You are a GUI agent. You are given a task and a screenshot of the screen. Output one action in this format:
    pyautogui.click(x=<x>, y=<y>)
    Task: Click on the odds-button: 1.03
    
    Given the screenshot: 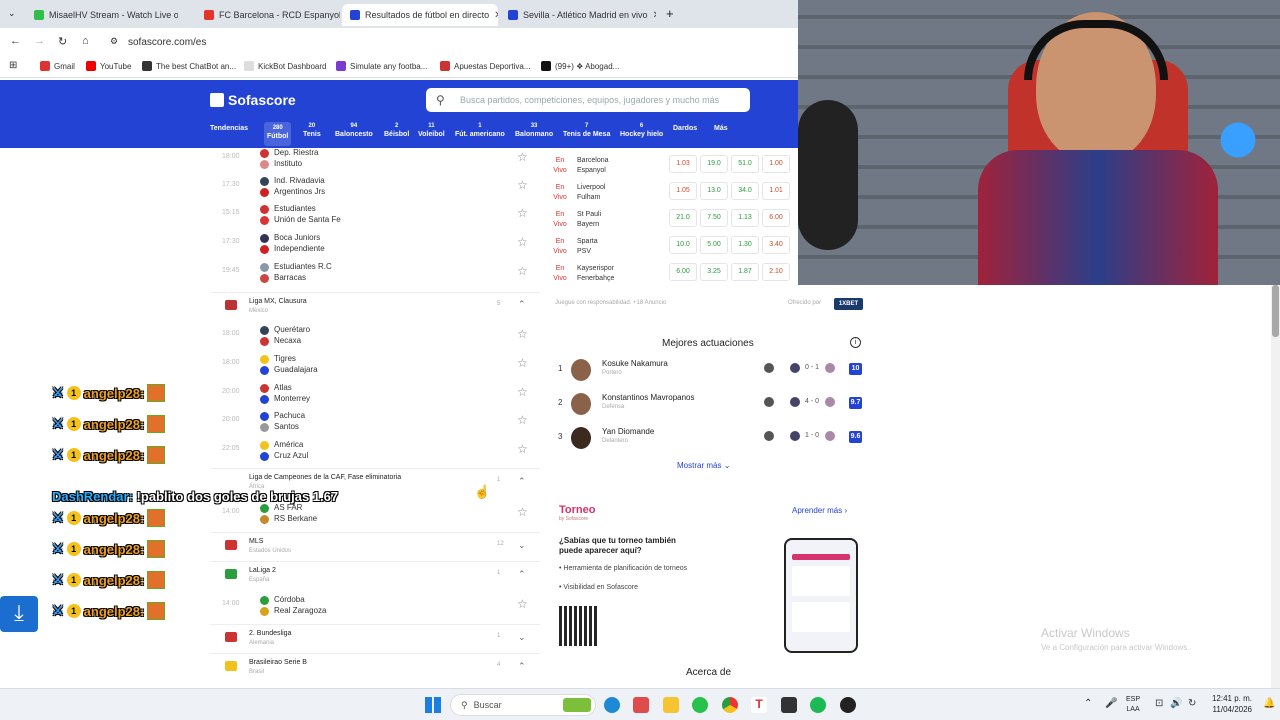 What is the action you would take?
    pyautogui.click(x=683, y=164)
    